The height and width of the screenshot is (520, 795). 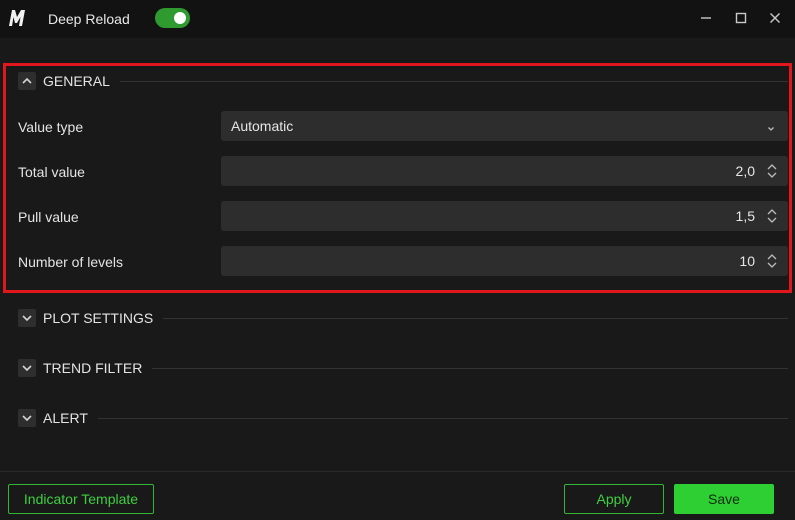 I want to click on minimize-icon, so click(x=706, y=18).